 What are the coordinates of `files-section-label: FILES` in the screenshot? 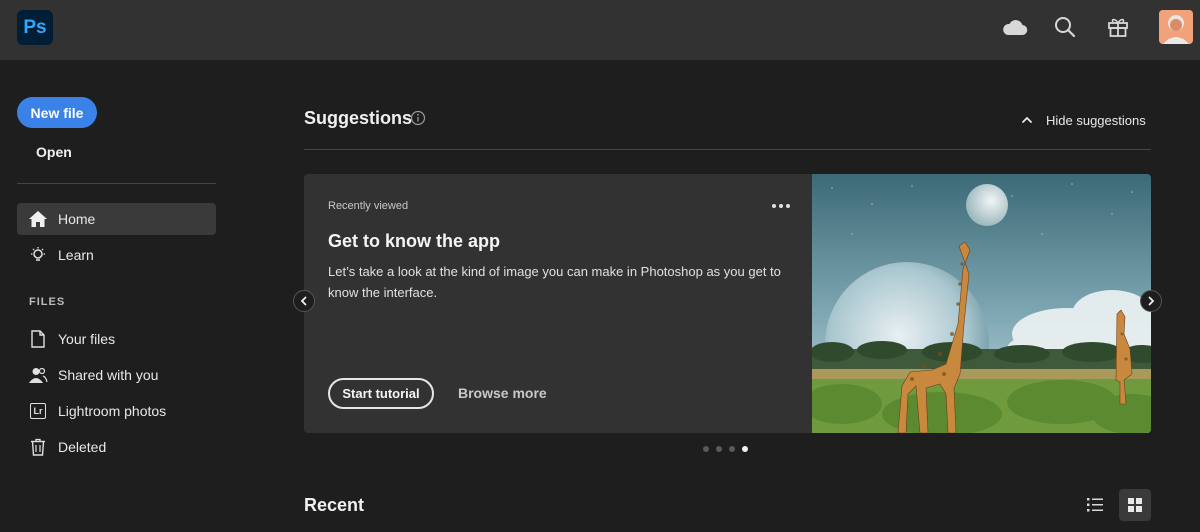 It's located at (47, 302).